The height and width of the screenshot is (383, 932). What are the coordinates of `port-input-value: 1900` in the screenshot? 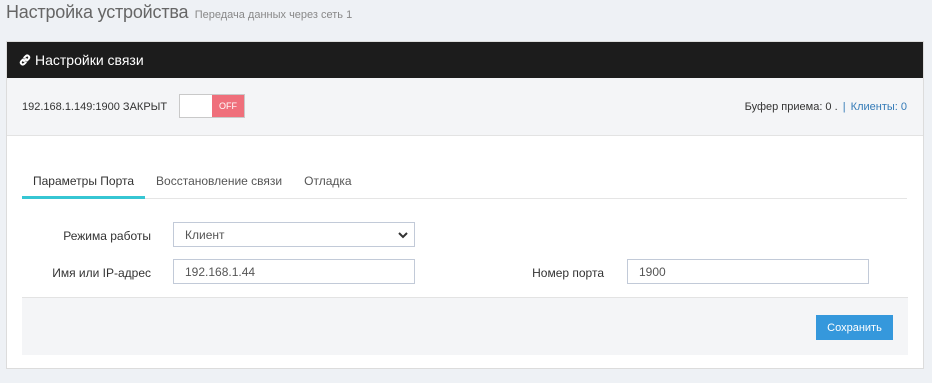 It's located at (652, 271).